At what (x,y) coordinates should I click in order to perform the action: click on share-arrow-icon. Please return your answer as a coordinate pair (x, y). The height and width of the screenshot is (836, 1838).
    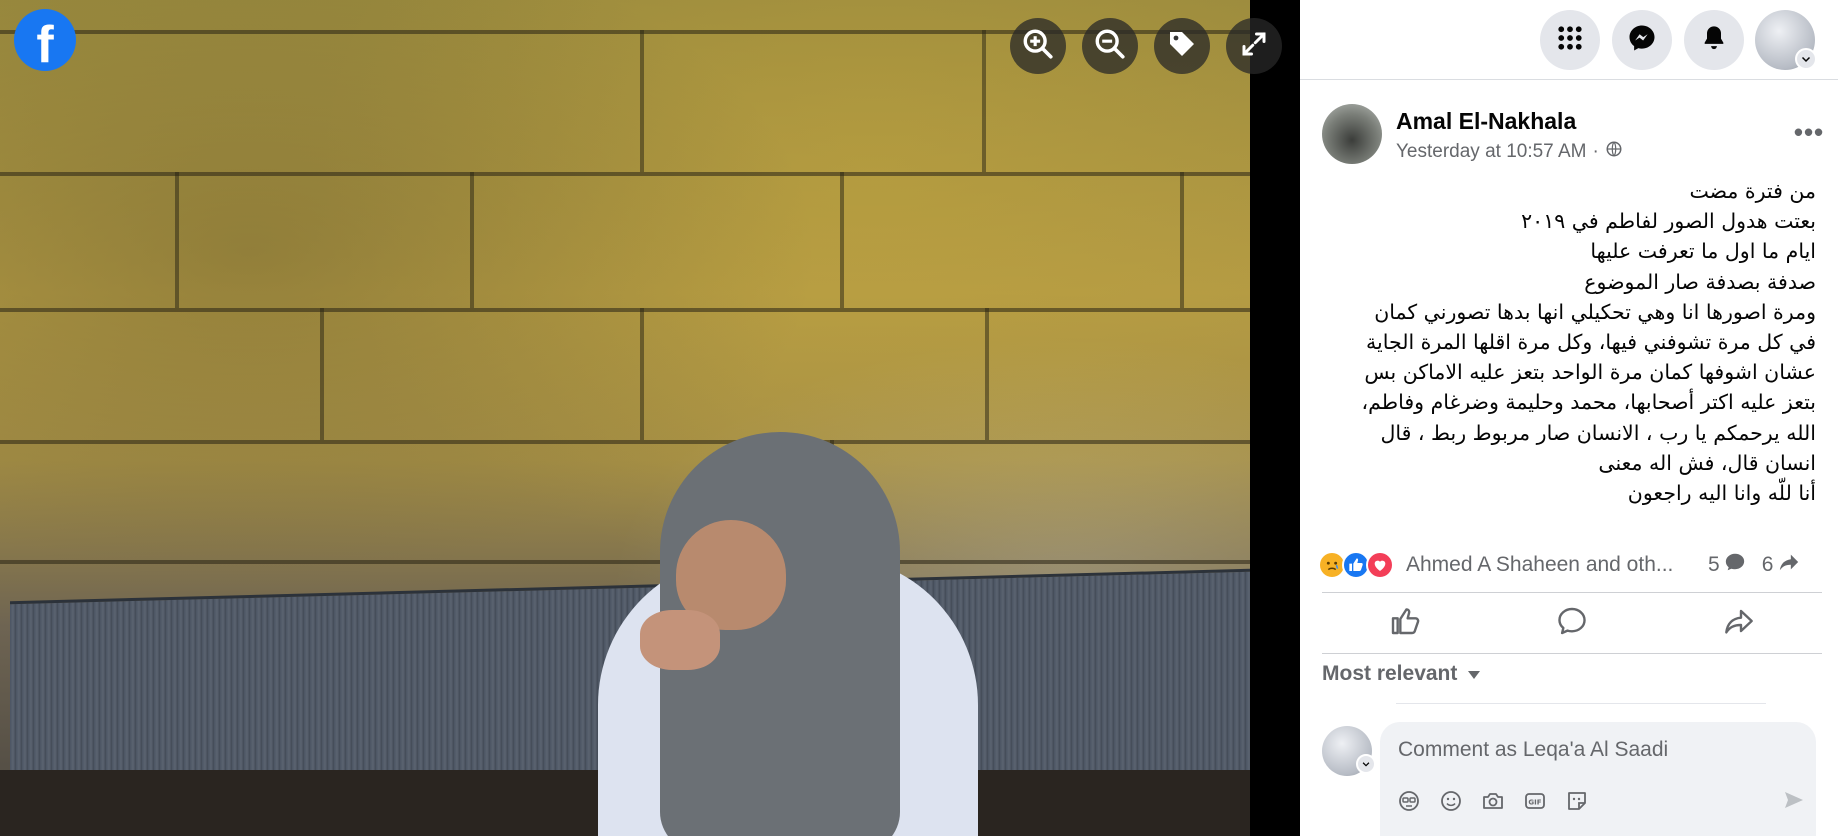
    Looking at the image, I should click on (1789, 565).